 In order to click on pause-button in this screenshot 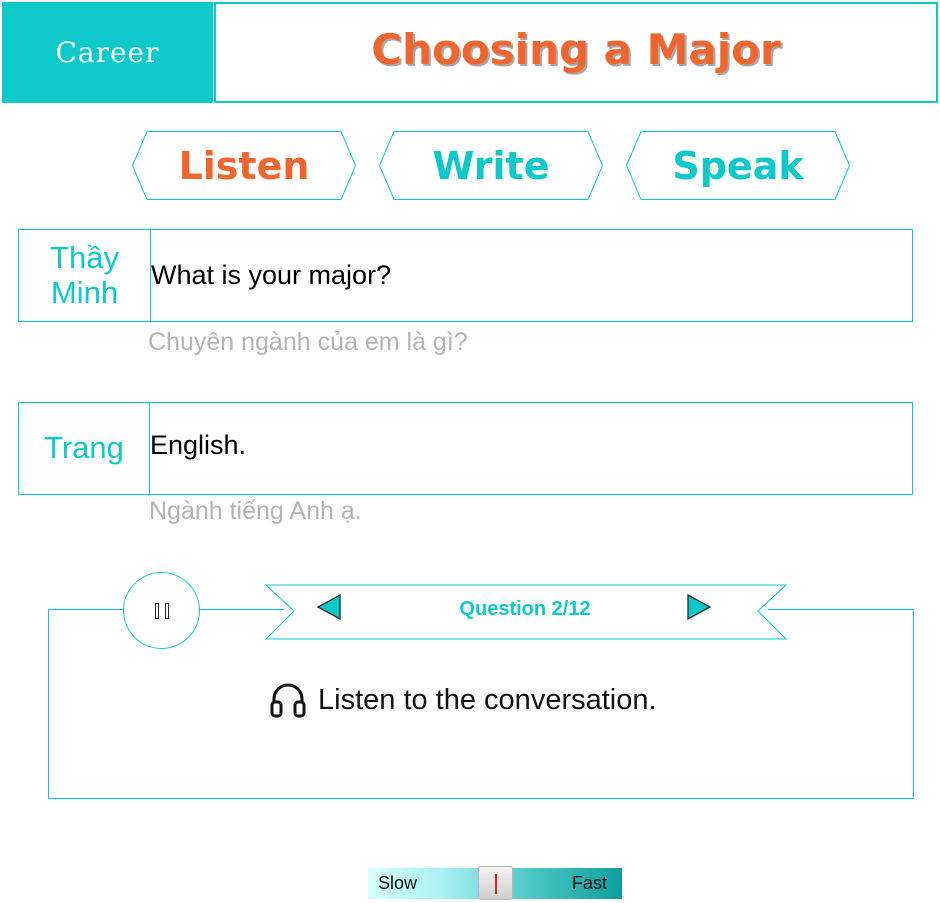, I will do `click(161, 610)`.